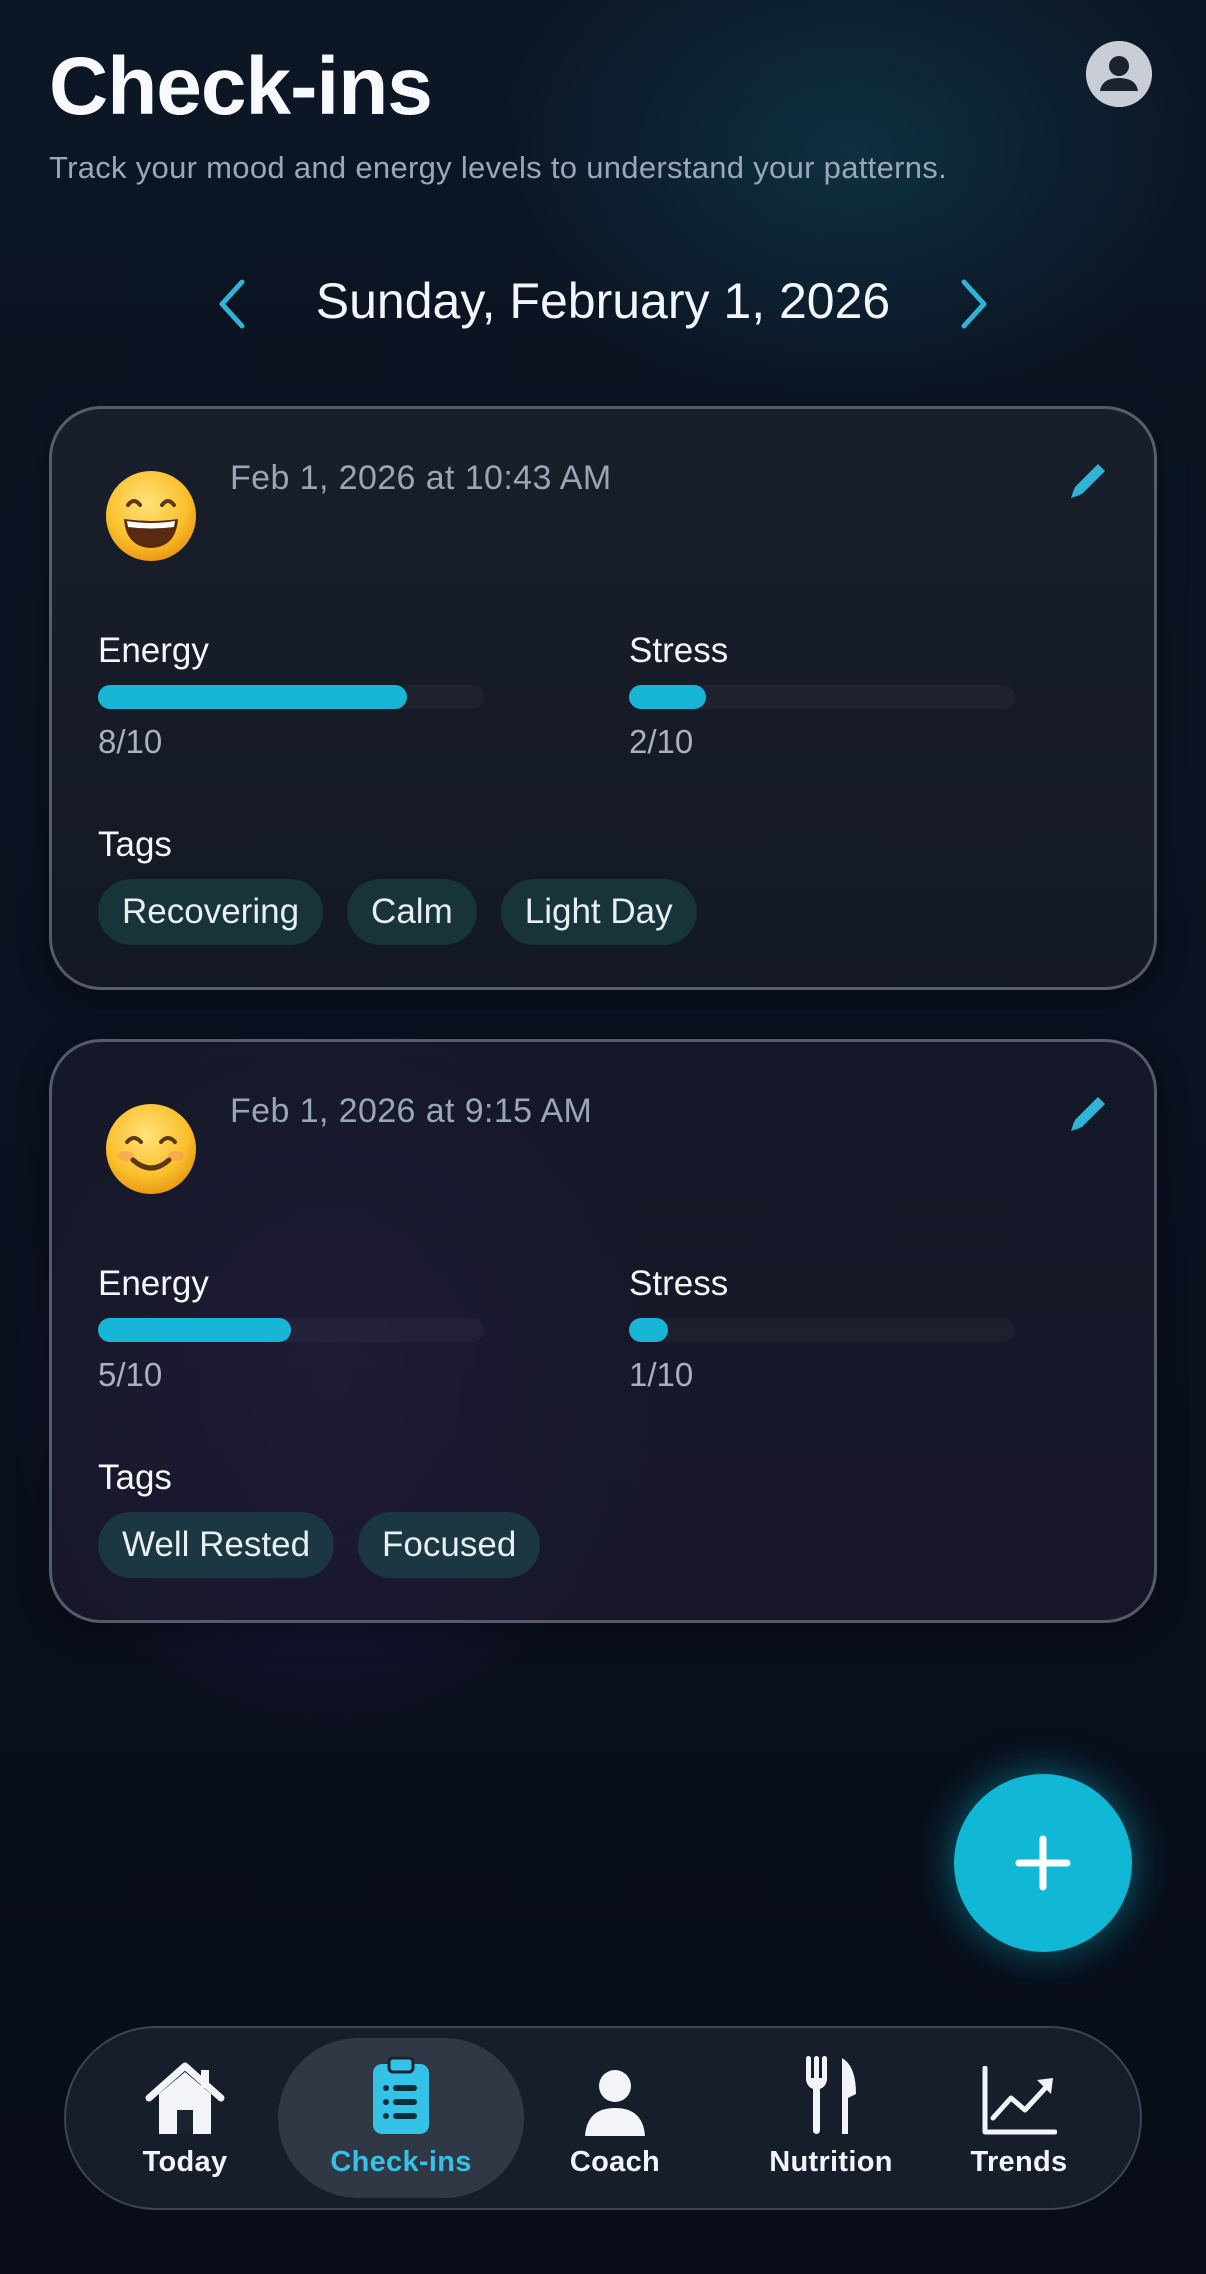 The image size is (1206, 2274). Describe the element at coordinates (151, 516) in the screenshot. I see `grinning-face-emoji-icon` at that location.